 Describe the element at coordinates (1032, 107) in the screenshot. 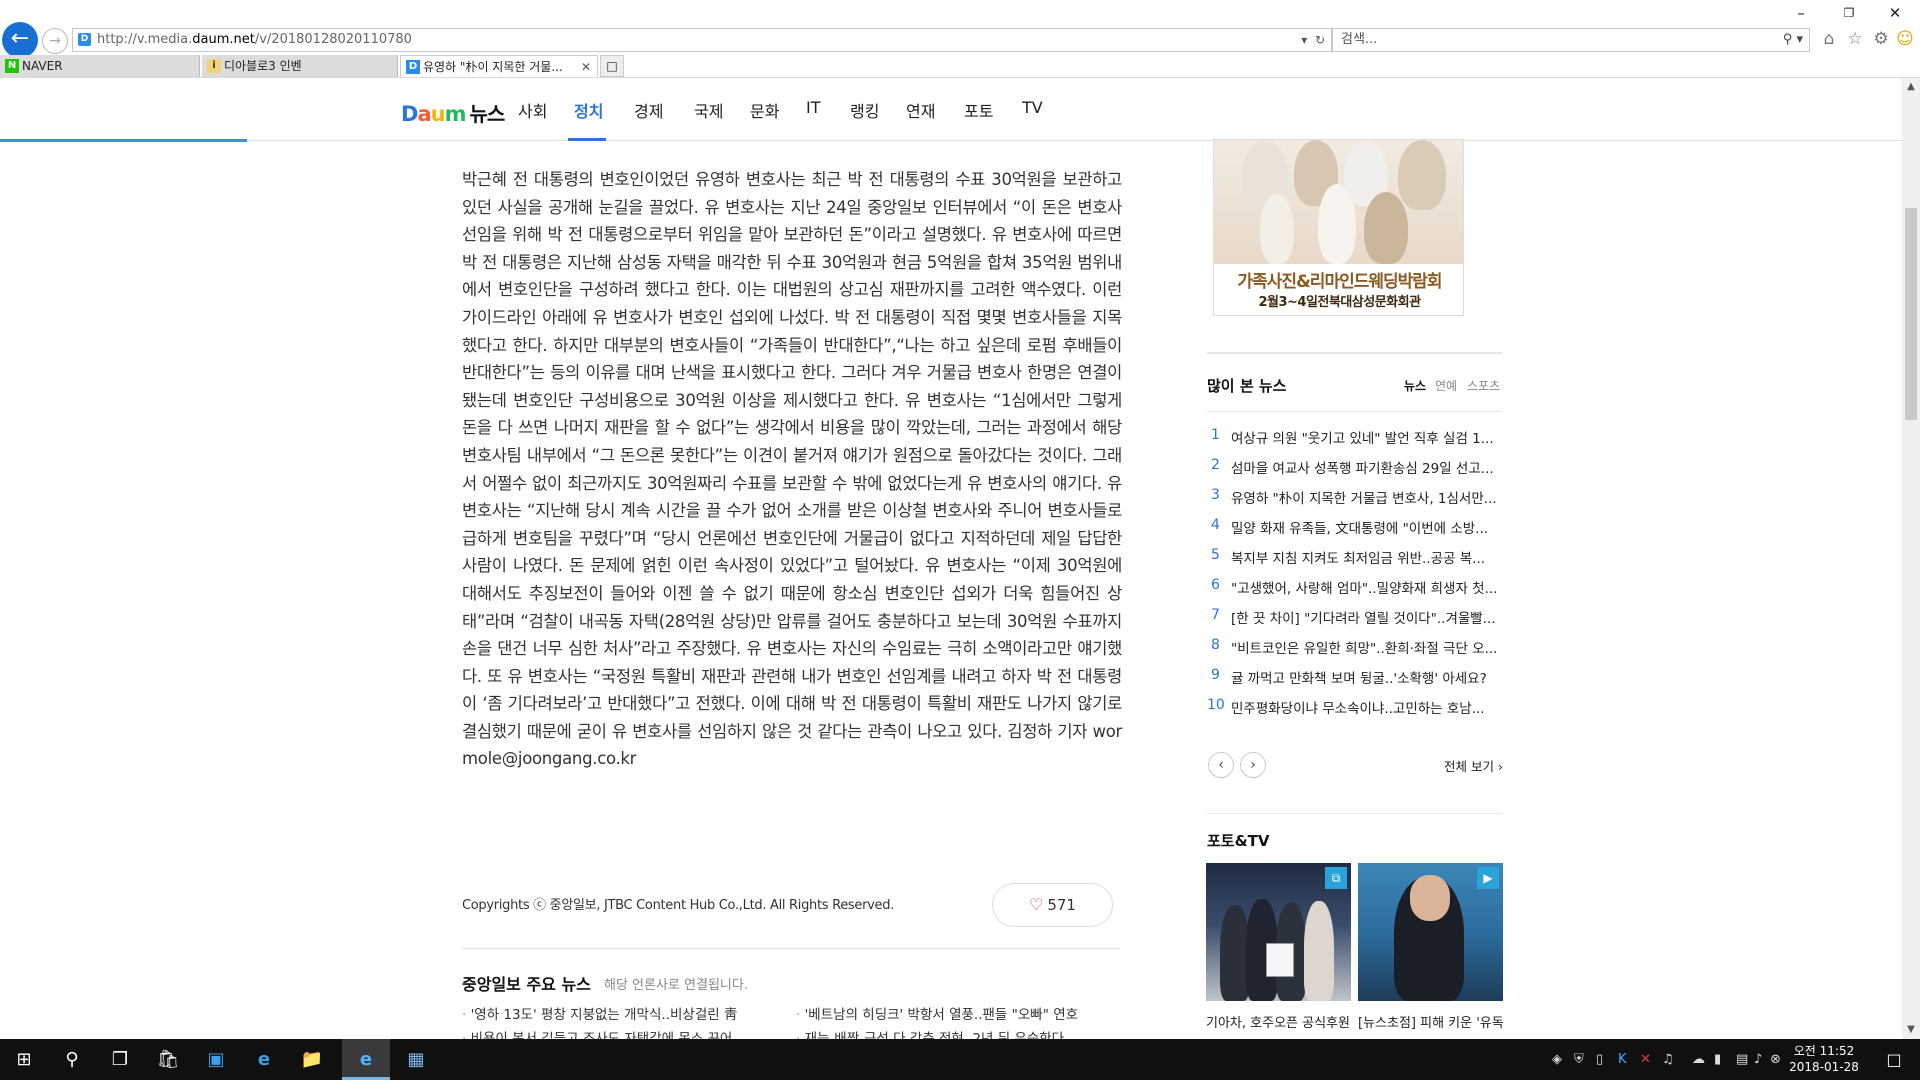

I see `nav-tv: TV` at that location.